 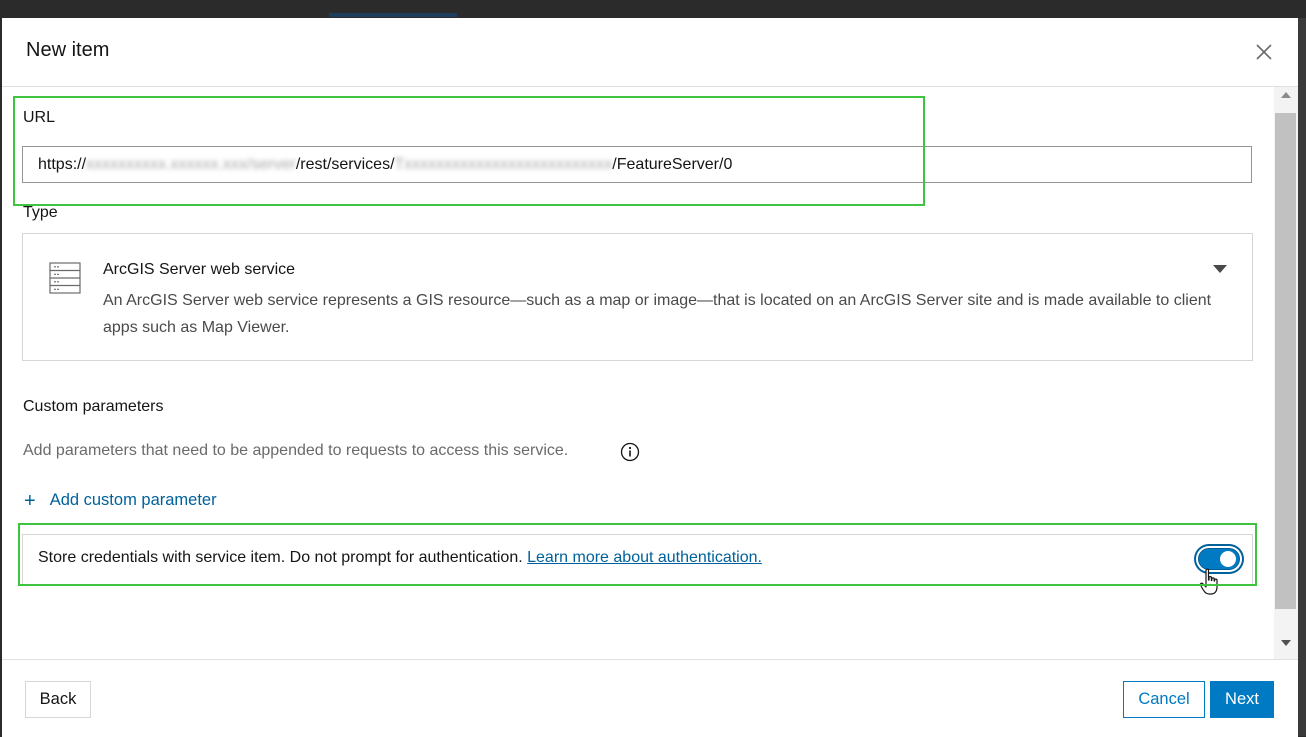 What do you see at coordinates (40, 212) in the screenshot?
I see `type-label: Type` at bounding box center [40, 212].